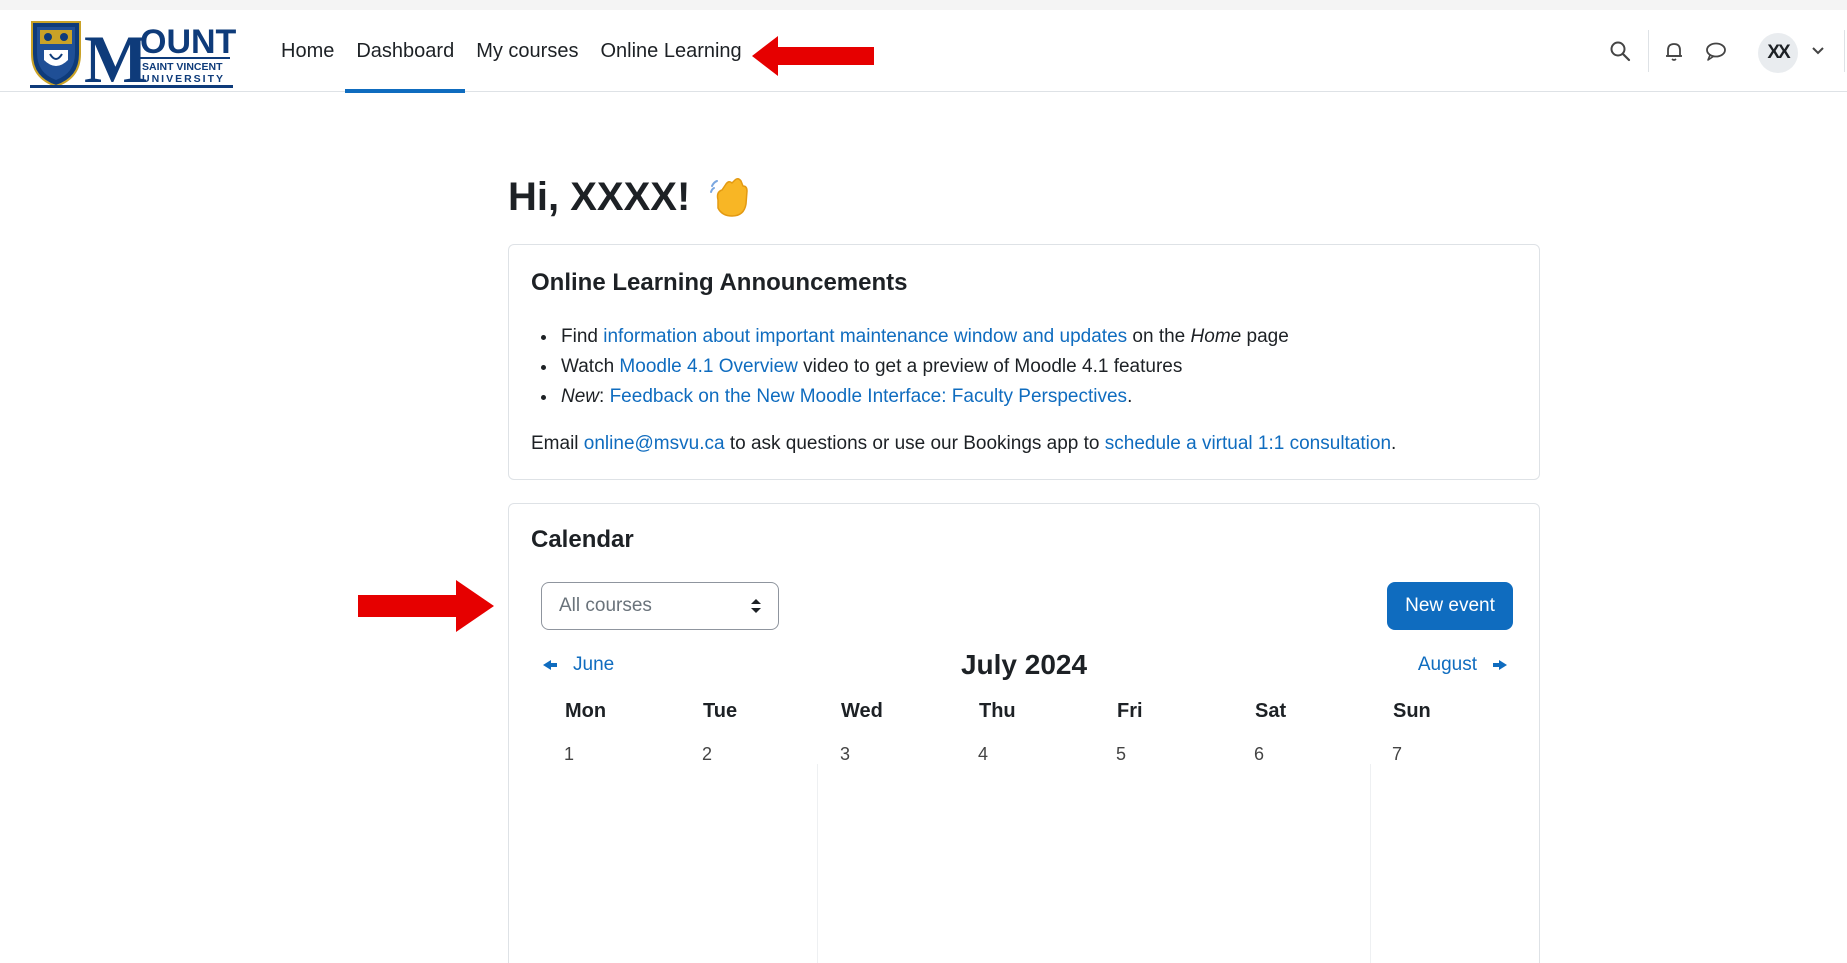  Describe the element at coordinates (1265, 336) in the screenshot. I see `ann-text: page` at that location.